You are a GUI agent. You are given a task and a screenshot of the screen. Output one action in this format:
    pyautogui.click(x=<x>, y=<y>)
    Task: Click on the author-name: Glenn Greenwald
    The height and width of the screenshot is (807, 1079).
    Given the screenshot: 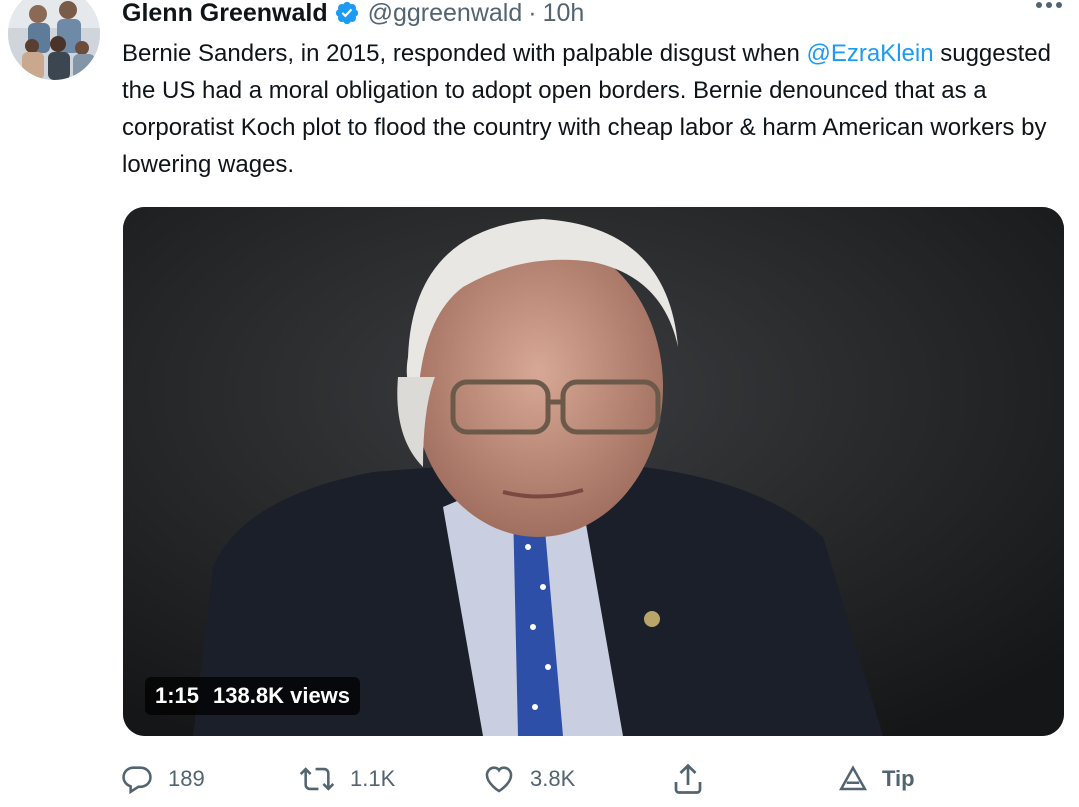 What is the action you would take?
    pyautogui.click(x=225, y=14)
    